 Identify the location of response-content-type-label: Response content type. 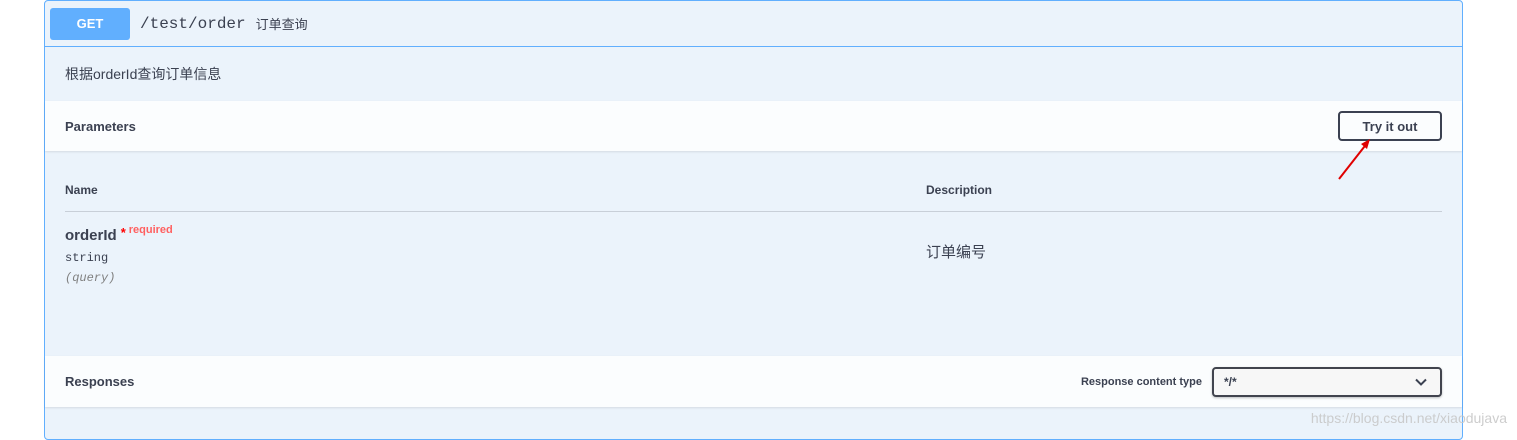
(1141, 381).